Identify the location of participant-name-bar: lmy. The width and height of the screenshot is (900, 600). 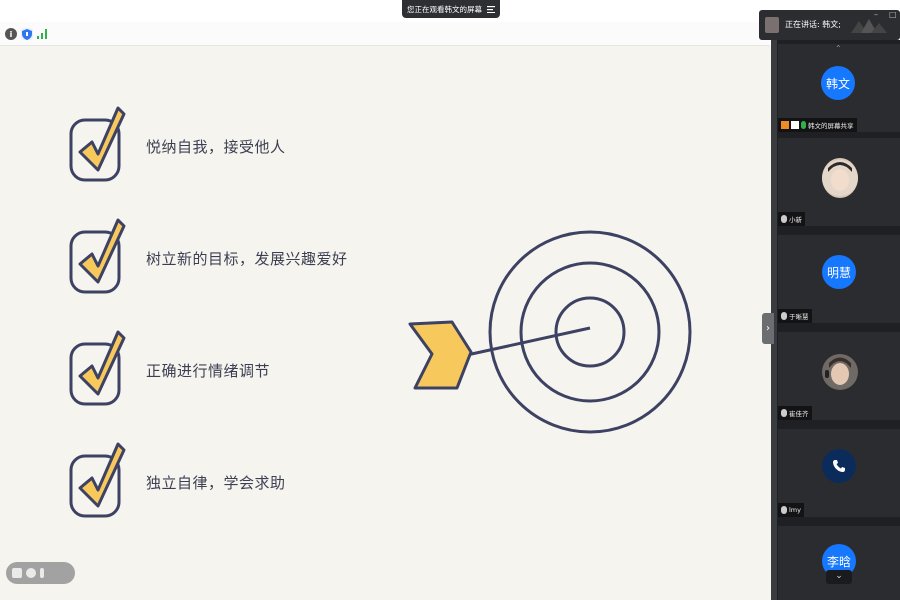
(791, 510).